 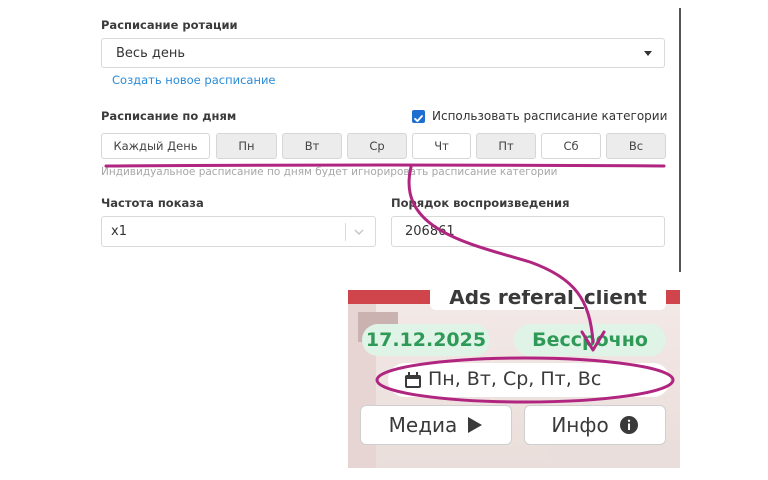 What do you see at coordinates (385, 165) in the screenshot?
I see `underline-annotation` at bounding box center [385, 165].